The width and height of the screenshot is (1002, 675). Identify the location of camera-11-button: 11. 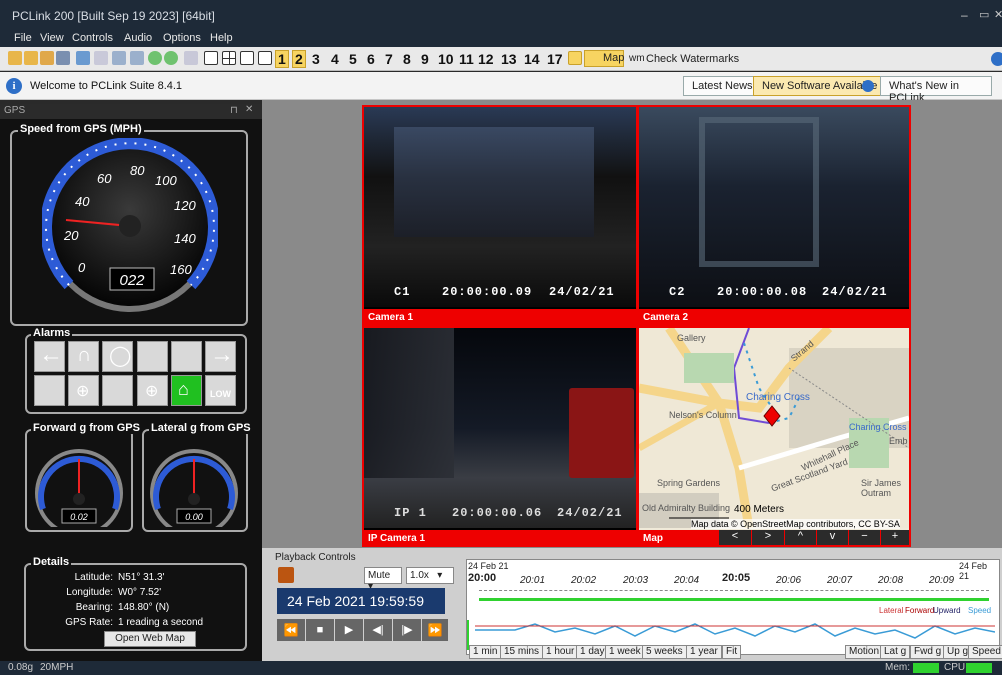
(466, 59).